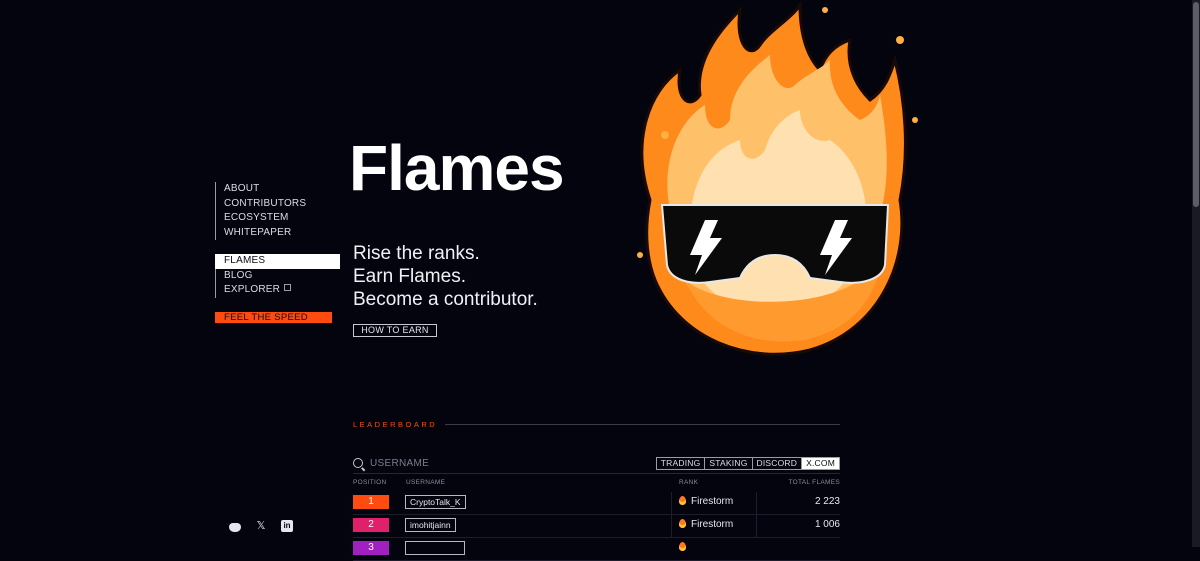 This screenshot has height=561, width=1200. Describe the element at coordinates (409, 276) in the screenshot. I see `tagline-line-2: Earn Flames.` at that location.